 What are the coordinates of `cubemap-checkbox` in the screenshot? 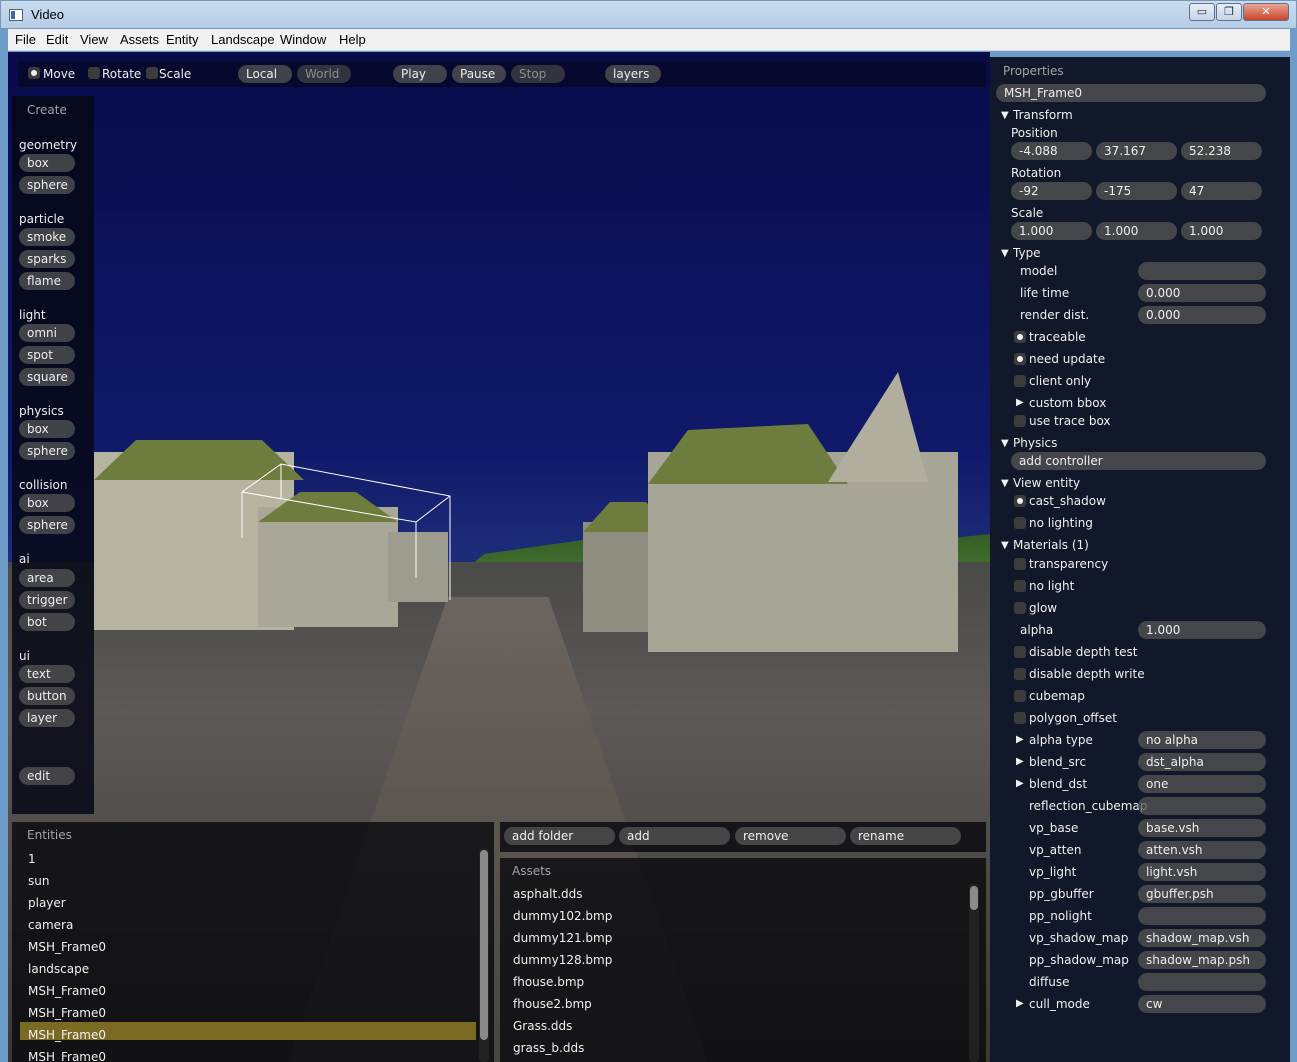 It's located at (1020, 696).